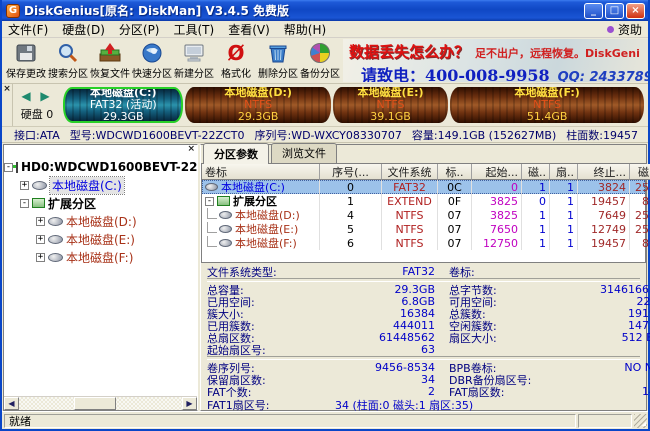 Image resolution: width=650 pixels, height=431 pixels. Describe the element at coordinates (26, 52) in the screenshot. I see `save-icon` at that location.